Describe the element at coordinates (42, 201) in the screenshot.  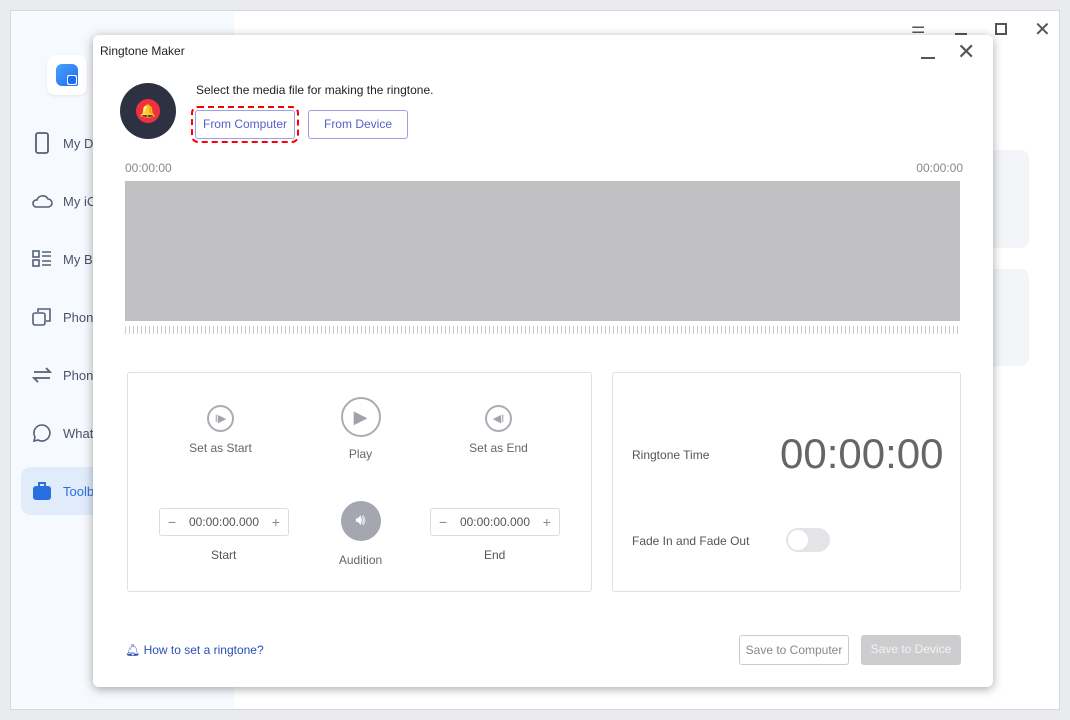
I see `cloud-icon` at that location.